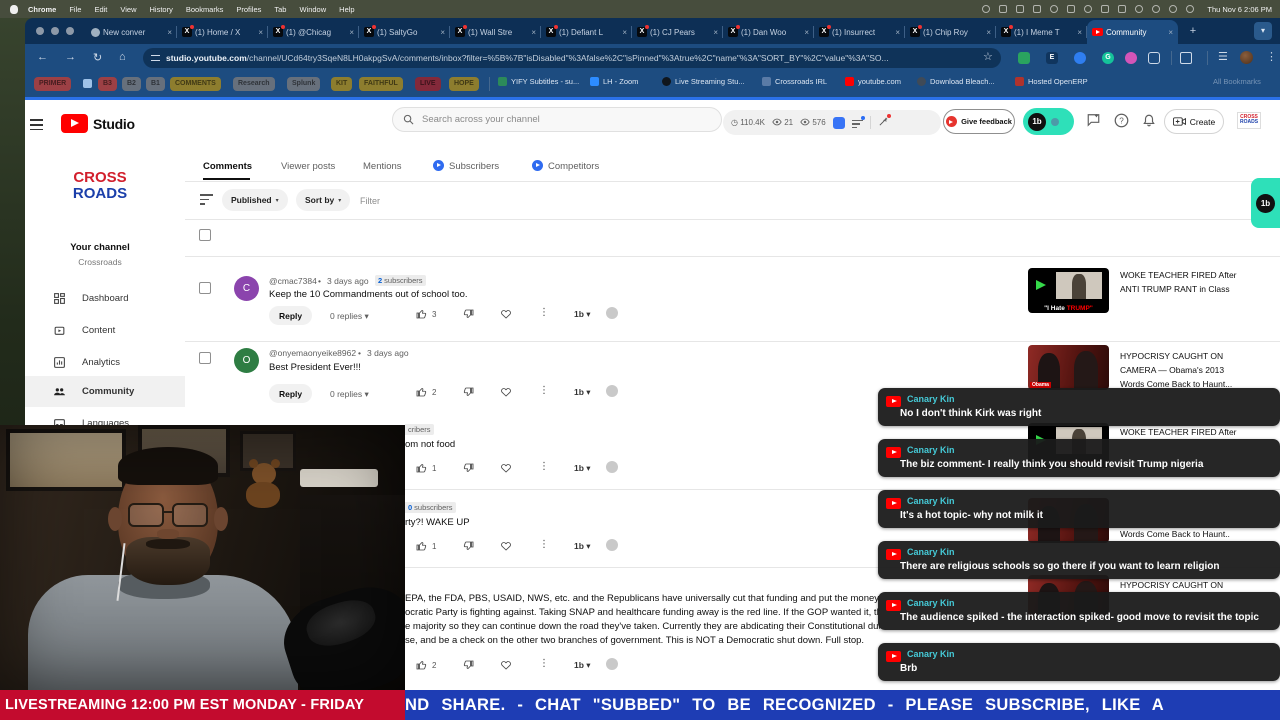  I want to click on sidebar-item-analytics: Analytics, so click(105, 362).